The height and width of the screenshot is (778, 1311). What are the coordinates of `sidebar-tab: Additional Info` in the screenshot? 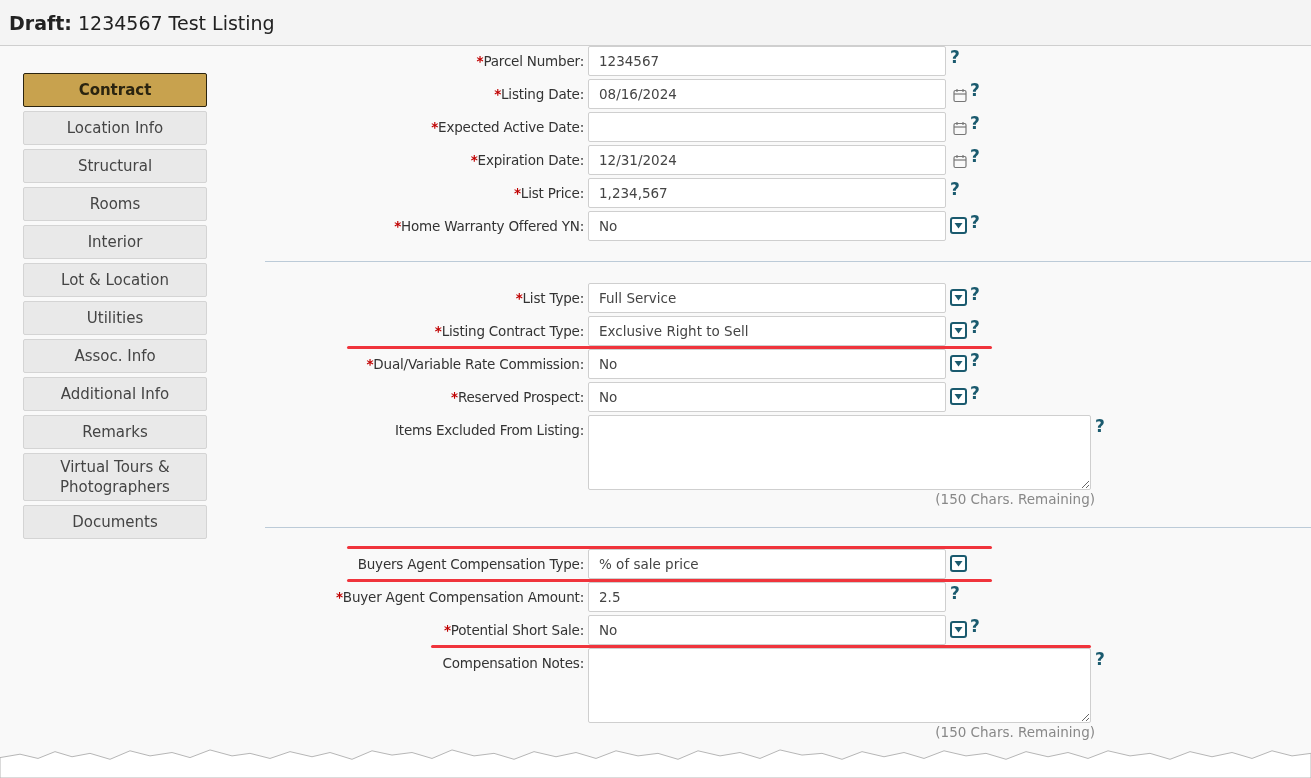 It's located at (115, 394).